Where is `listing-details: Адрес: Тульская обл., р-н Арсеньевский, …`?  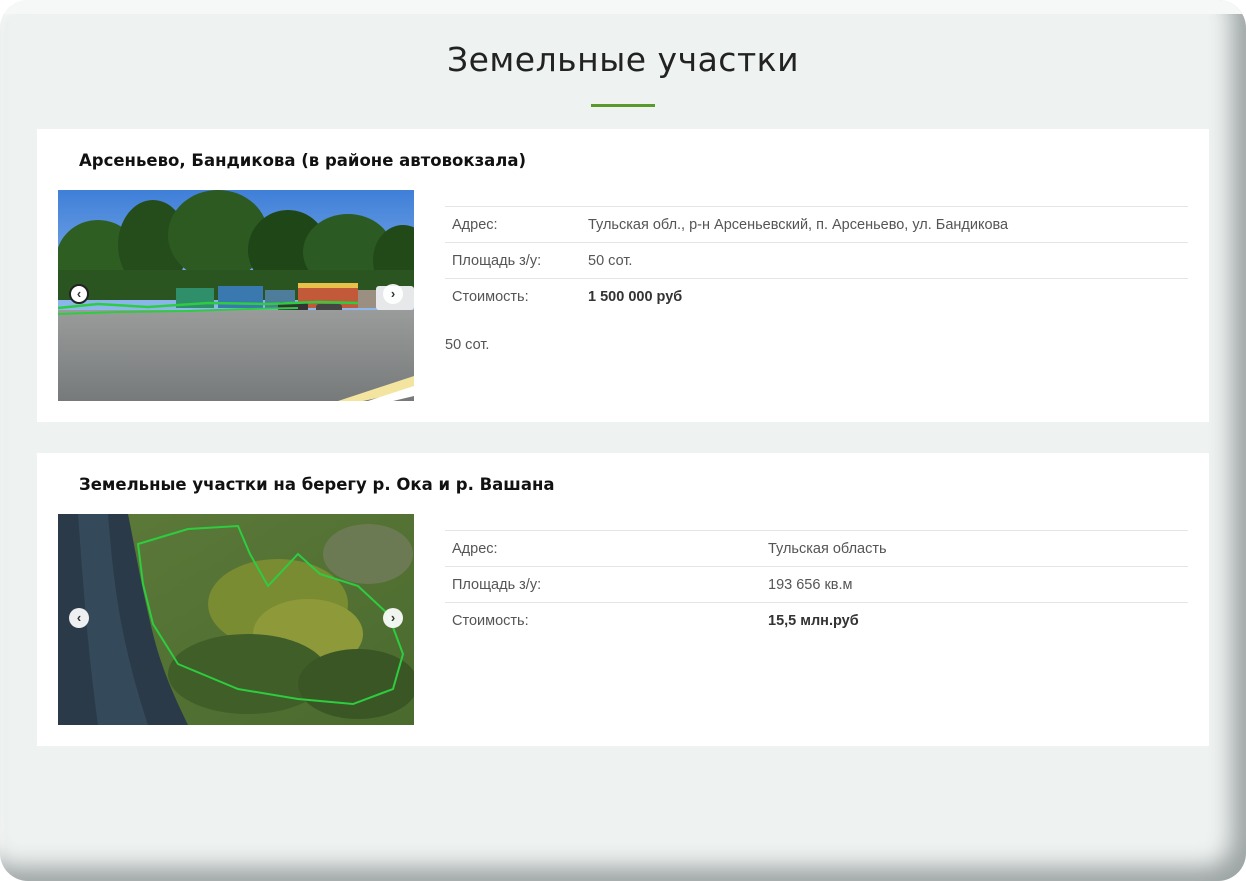 listing-details: Адрес: Тульская обл., р-н Арсеньевский, … is located at coordinates (816, 260).